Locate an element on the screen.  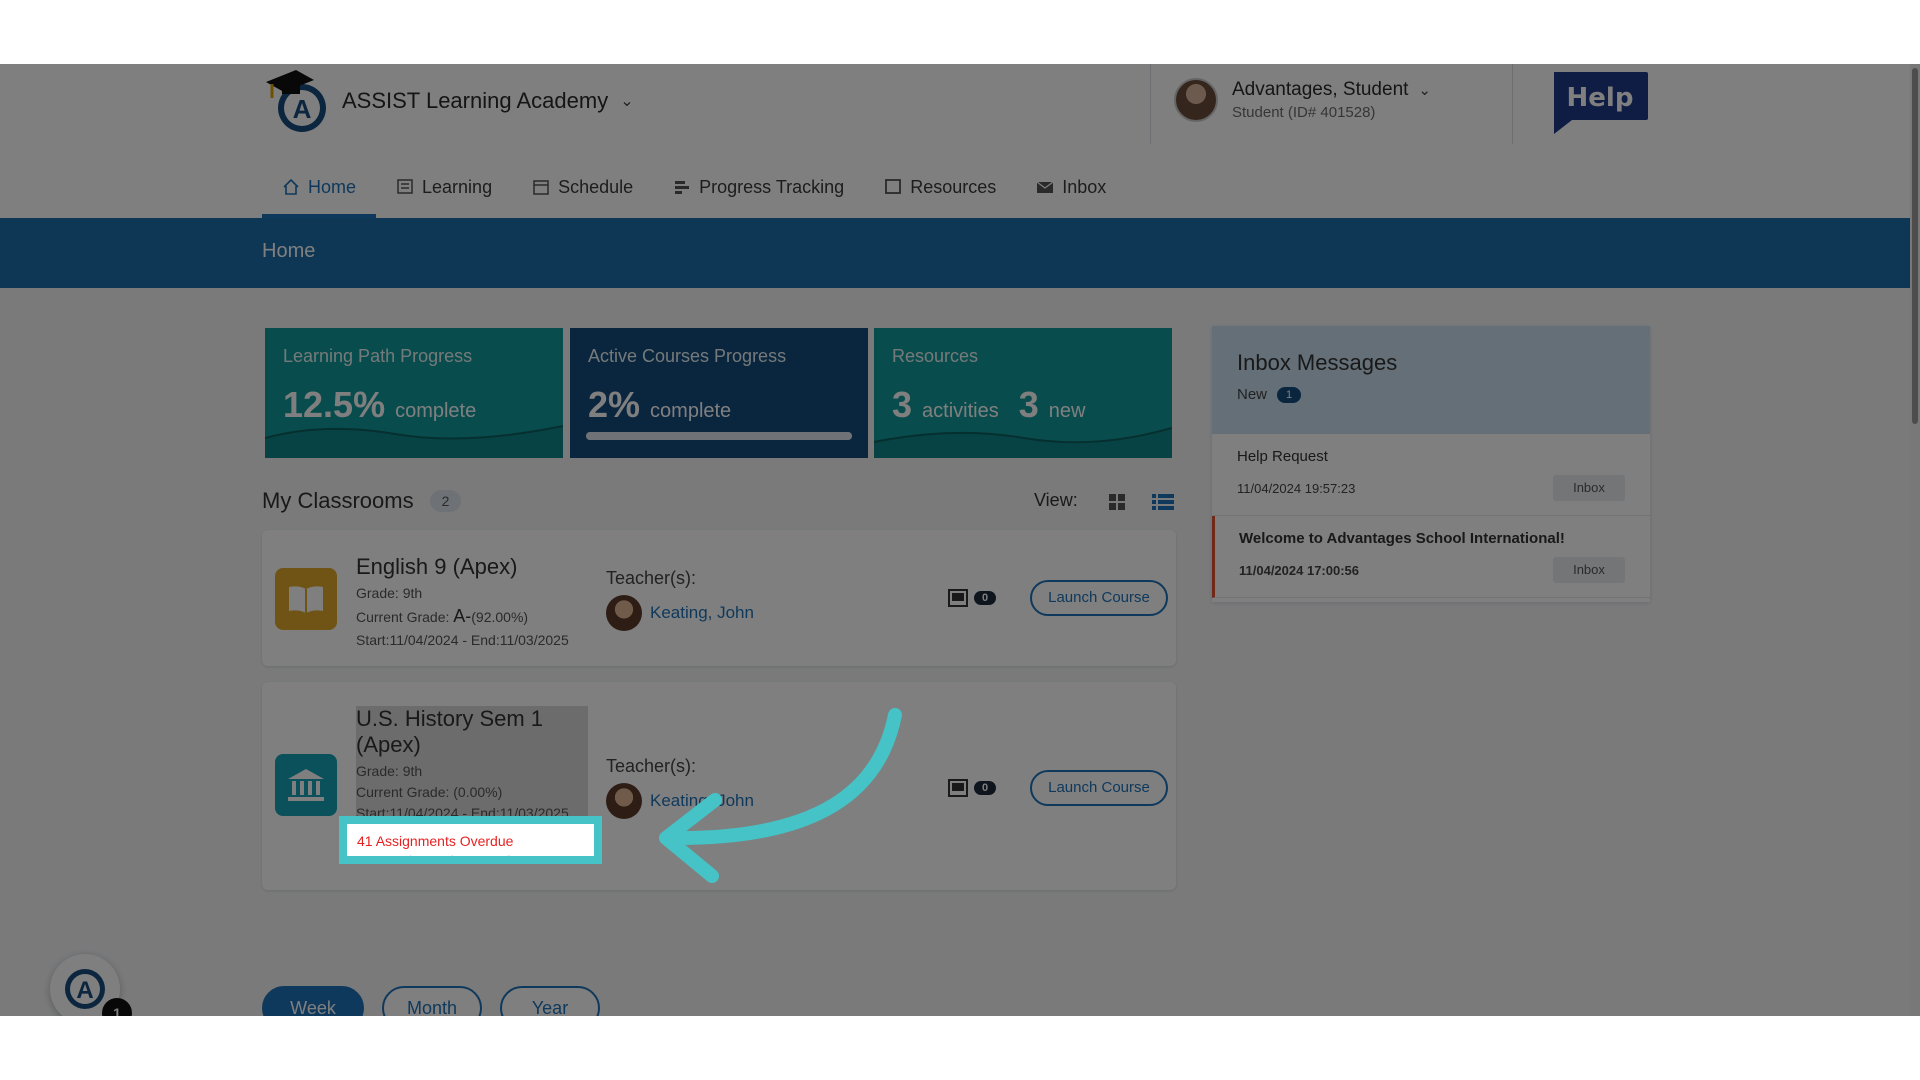
user-name: Advantages, Student is located at coordinates (1320, 89).